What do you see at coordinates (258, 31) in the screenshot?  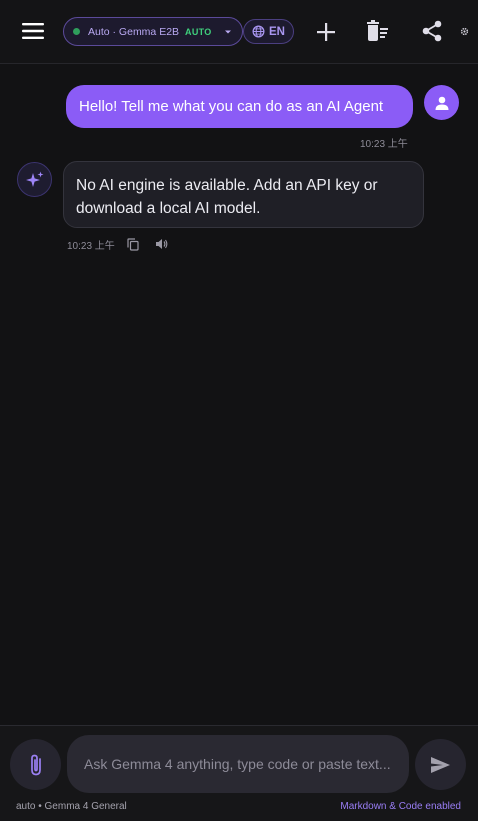 I see `globe-icon` at bounding box center [258, 31].